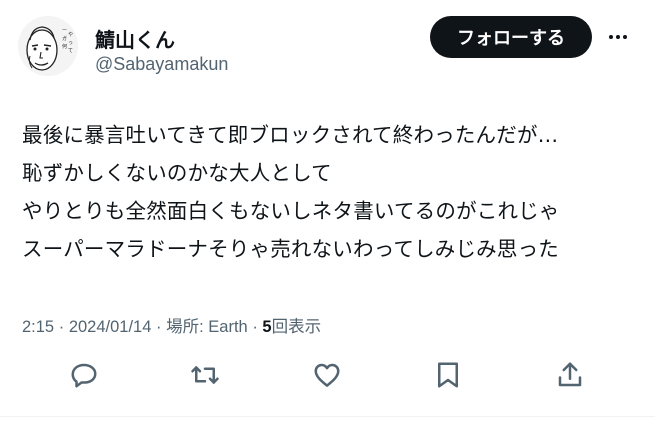 This screenshot has height=422, width=655. I want to click on share-button, so click(570, 375).